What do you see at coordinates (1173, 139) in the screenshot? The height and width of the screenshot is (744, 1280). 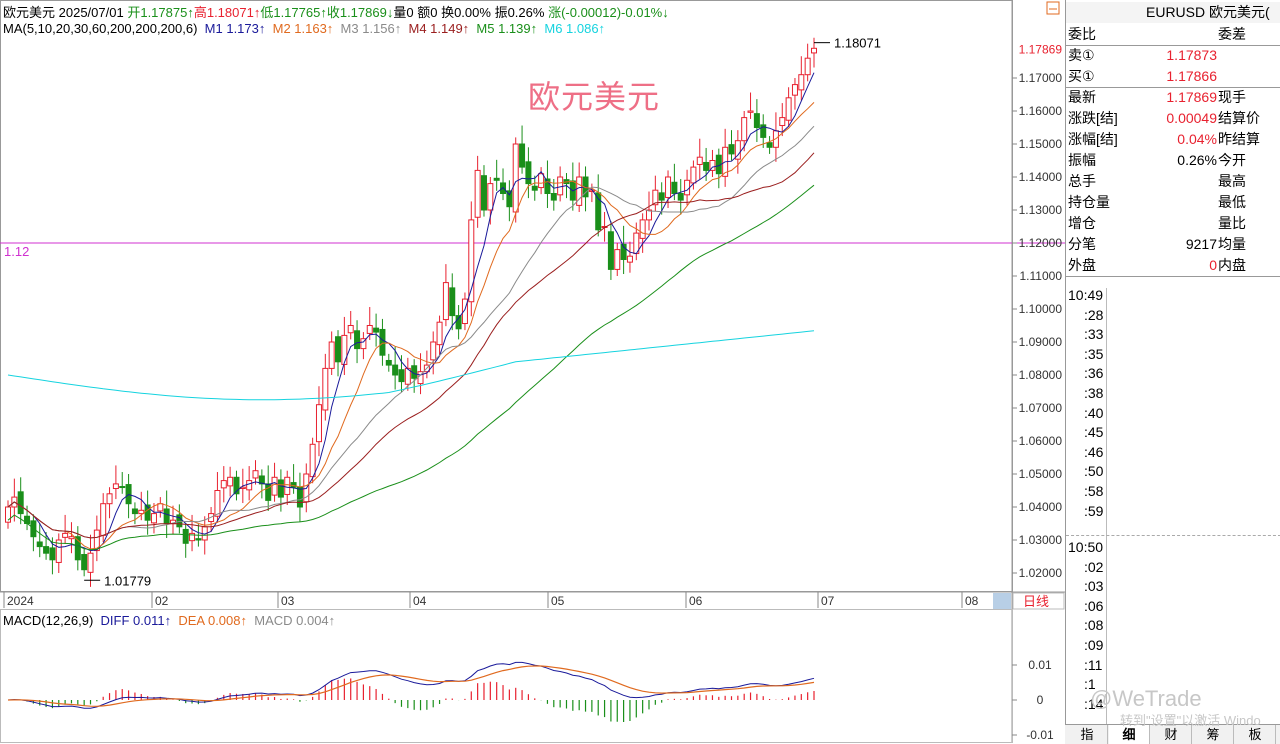 I see `panel-row: 涨幅[结] 0.04% 昨结算` at bounding box center [1173, 139].